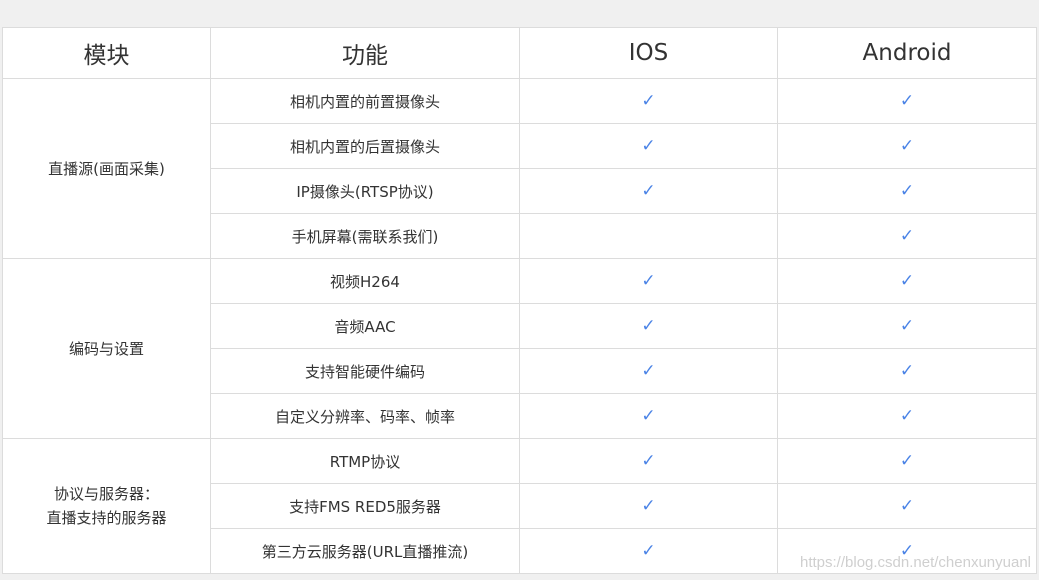  I want to click on module-cell: 编码与设置, so click(106, 348).